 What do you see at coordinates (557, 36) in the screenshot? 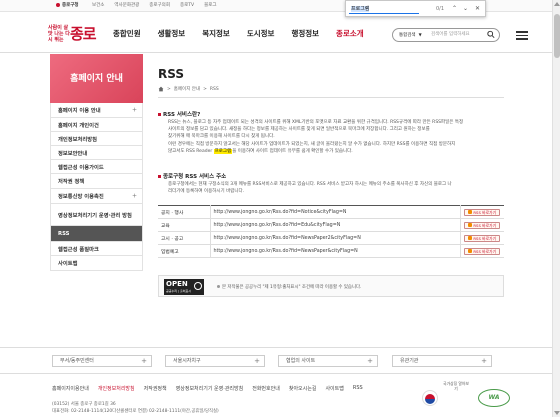
I see `scrollbar-thumb` at bounding box center [557, 36].